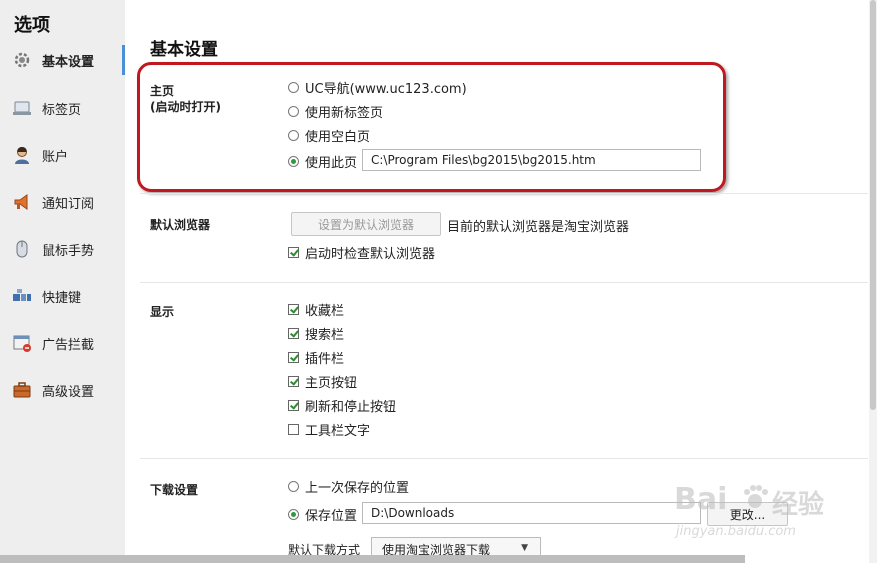 The image size is (877, 563). Describe the element at coordinates (372, 559) in the screenshot. I see `horizontal-scrollbar` at that location.